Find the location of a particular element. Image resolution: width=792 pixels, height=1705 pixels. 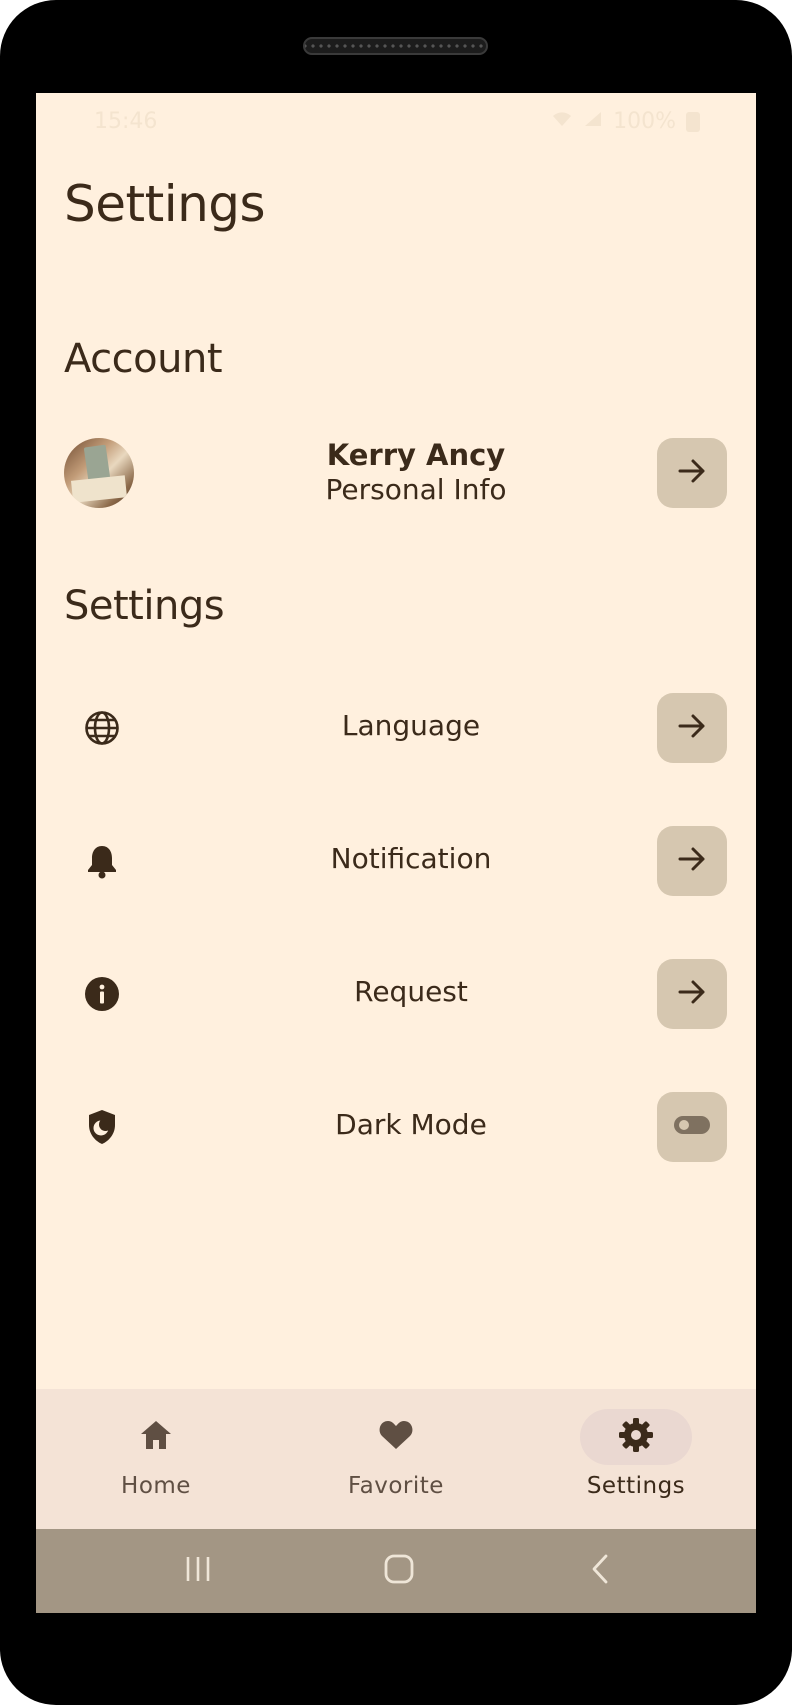

globe-icon is located at coordinates (102, 728).